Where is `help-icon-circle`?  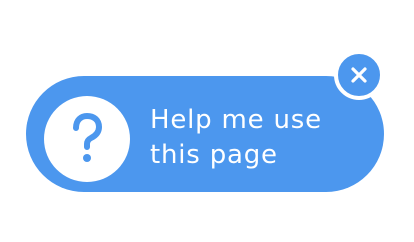
help-icon-circle is located at coordinates (87, 139).